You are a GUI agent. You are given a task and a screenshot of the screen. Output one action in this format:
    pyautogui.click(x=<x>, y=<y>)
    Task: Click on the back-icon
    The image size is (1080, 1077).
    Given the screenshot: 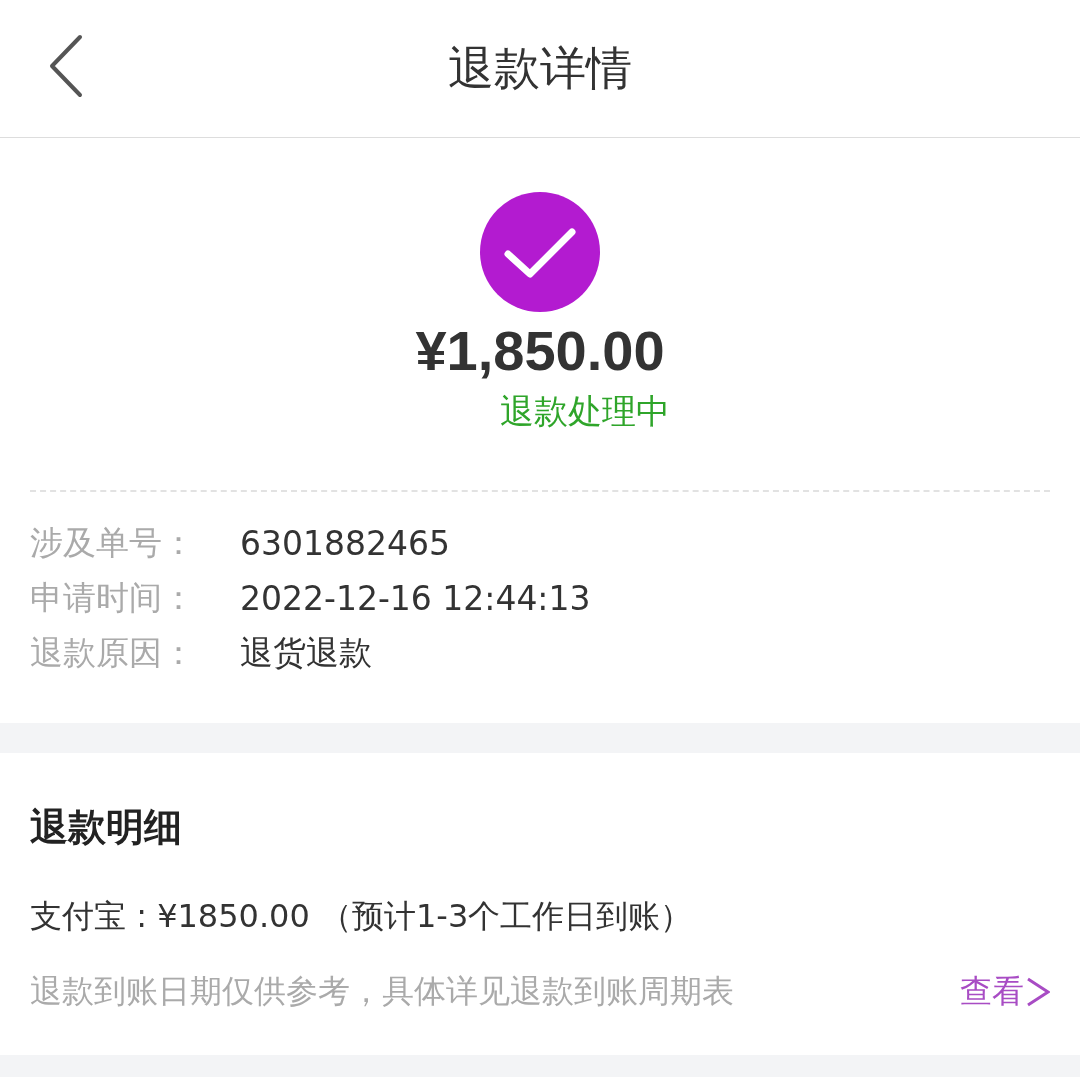 What is the action you would take?
    pyautogui.click(x=66, y=66)
    